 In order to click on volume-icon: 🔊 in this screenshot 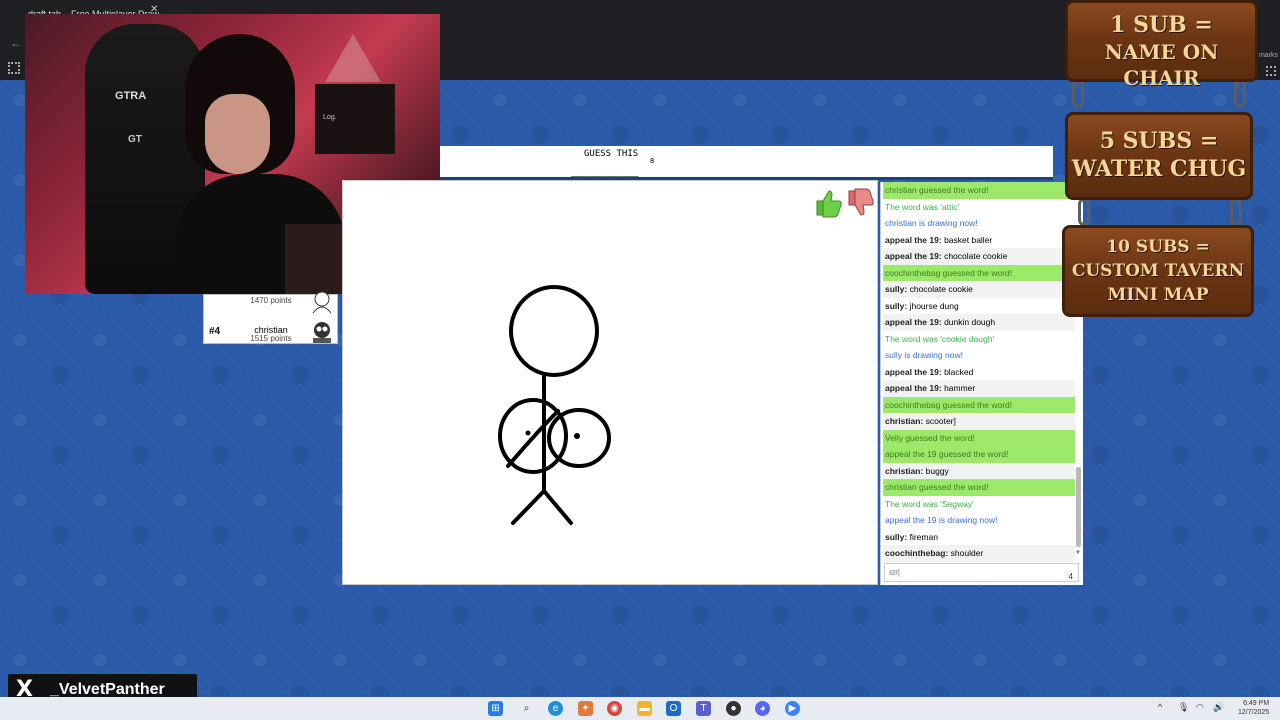, I will do `click(1218, 707)`.